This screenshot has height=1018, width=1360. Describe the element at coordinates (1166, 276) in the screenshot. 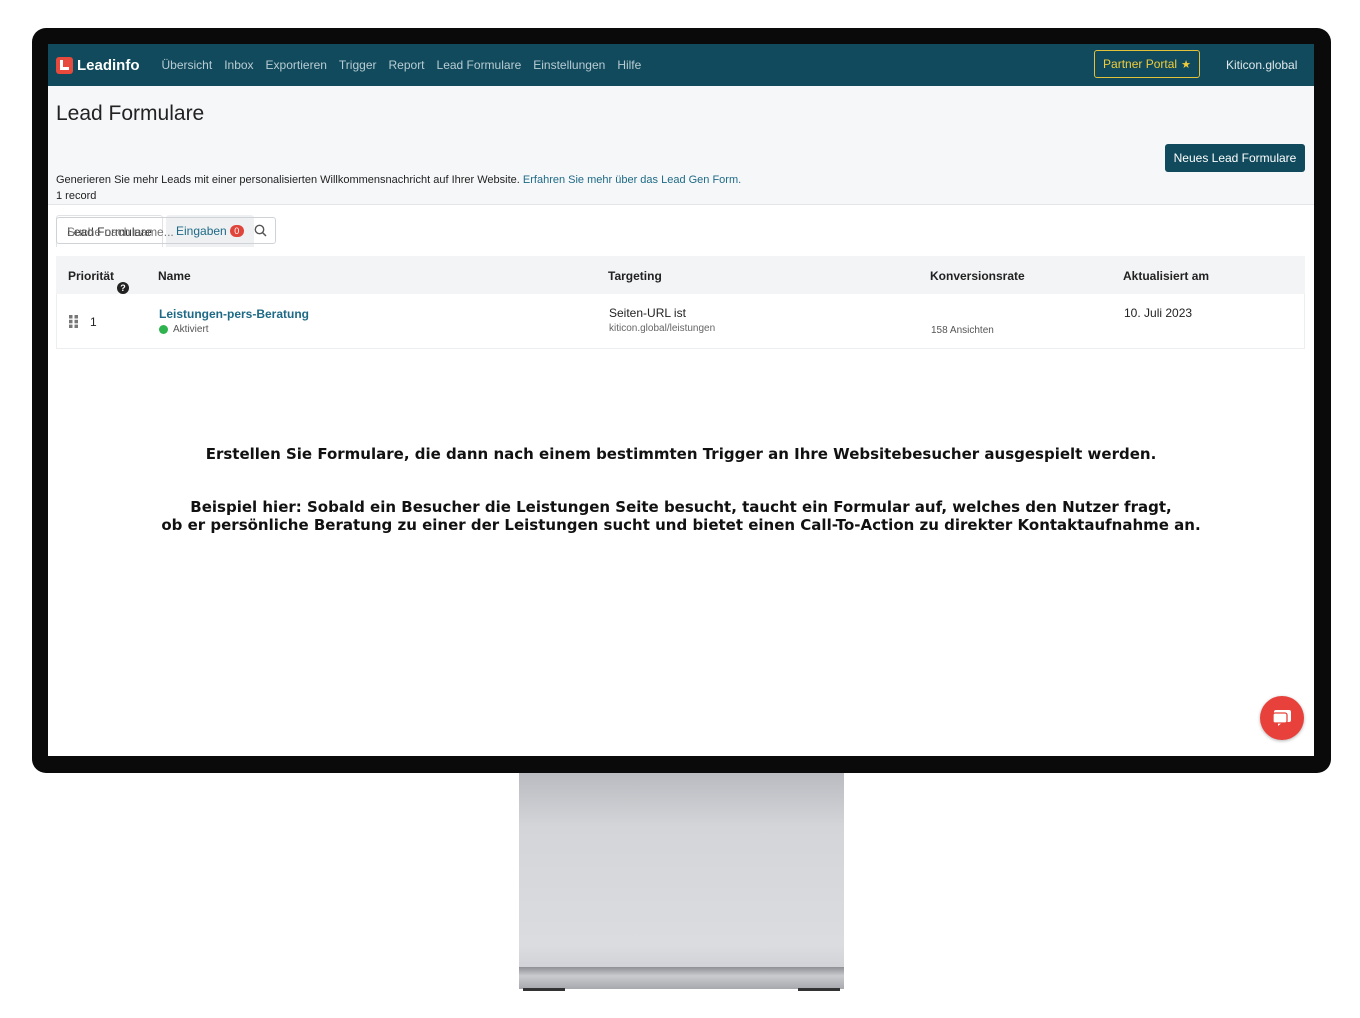

I see `column-header-updated: Aktualisiert am` at that location.